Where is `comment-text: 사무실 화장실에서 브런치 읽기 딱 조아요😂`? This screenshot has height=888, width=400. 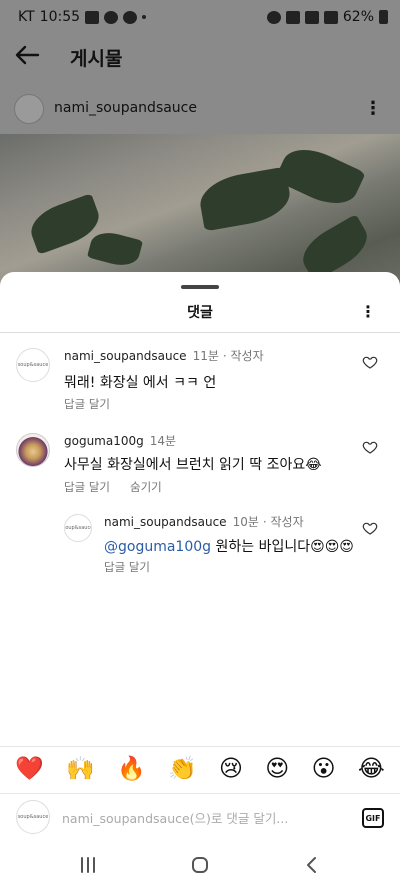 comment-text: 사무실 화장실에서 브런치 읽기 딱 조아요😂 is located at coordinates (193, 465).